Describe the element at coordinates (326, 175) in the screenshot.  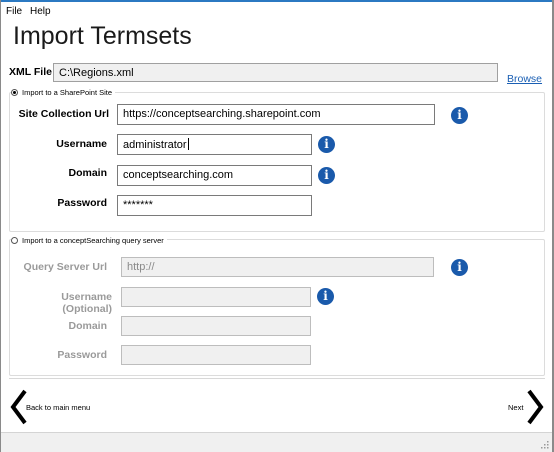
I see `domain-info-icon: i` at that location.